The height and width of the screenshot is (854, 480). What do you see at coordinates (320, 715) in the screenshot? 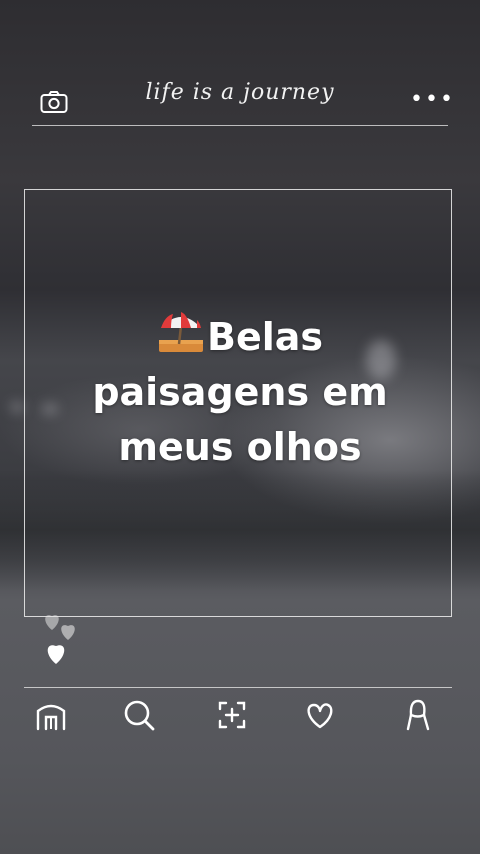
I see `heart-icon` at bounding box center [320, 715].